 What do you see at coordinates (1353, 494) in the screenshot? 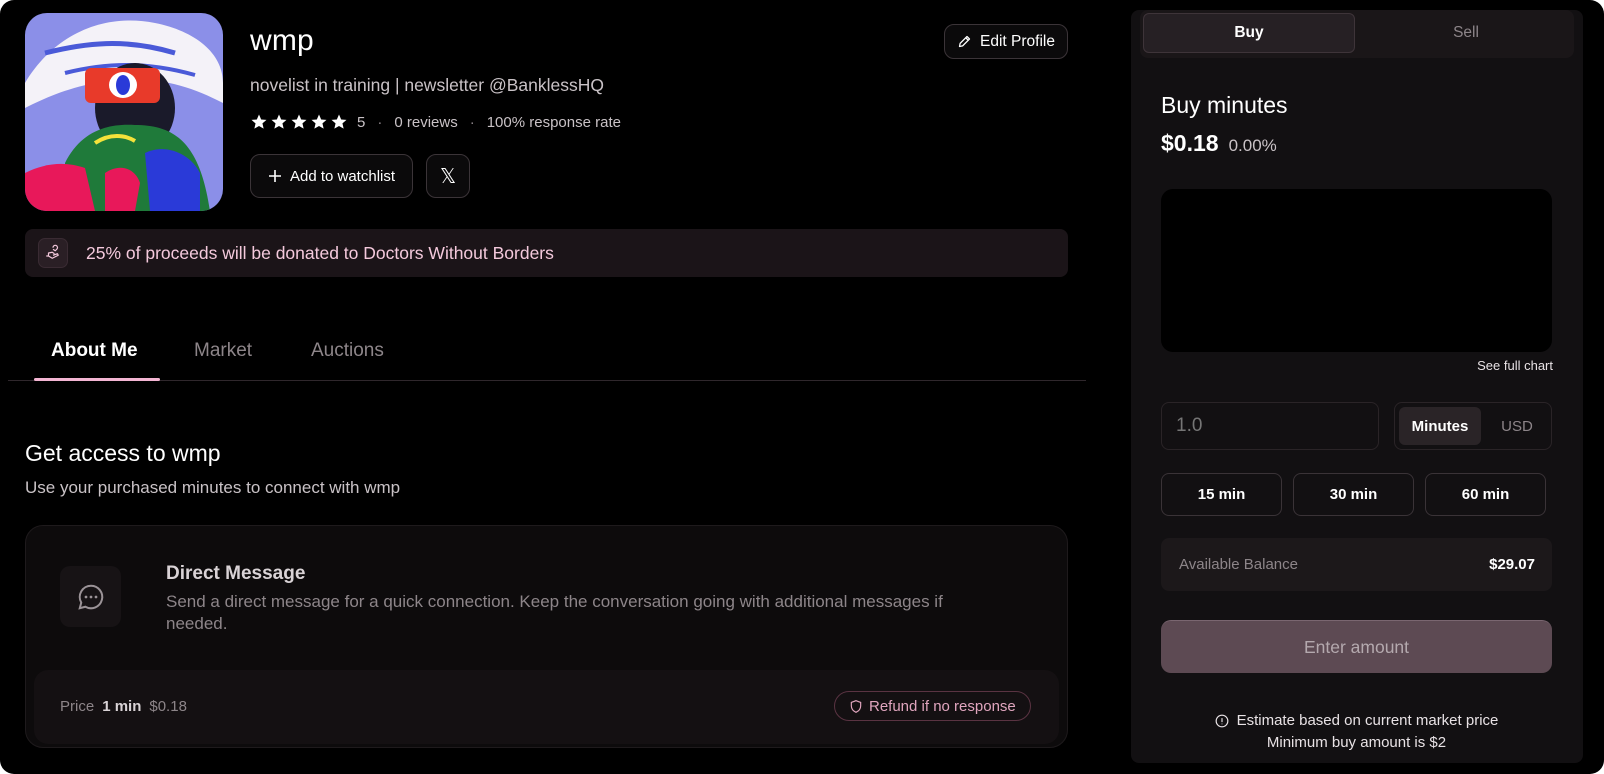
I see `quick-30-min-button: 30 min` at bounding box center [1353, 494].